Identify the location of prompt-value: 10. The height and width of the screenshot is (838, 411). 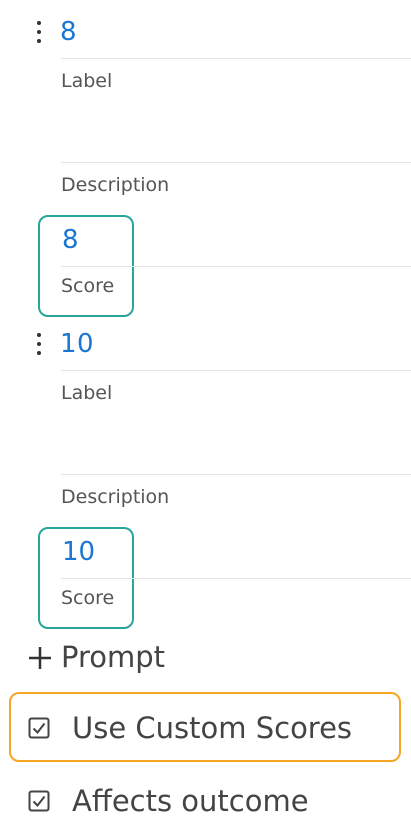
(77, 344).